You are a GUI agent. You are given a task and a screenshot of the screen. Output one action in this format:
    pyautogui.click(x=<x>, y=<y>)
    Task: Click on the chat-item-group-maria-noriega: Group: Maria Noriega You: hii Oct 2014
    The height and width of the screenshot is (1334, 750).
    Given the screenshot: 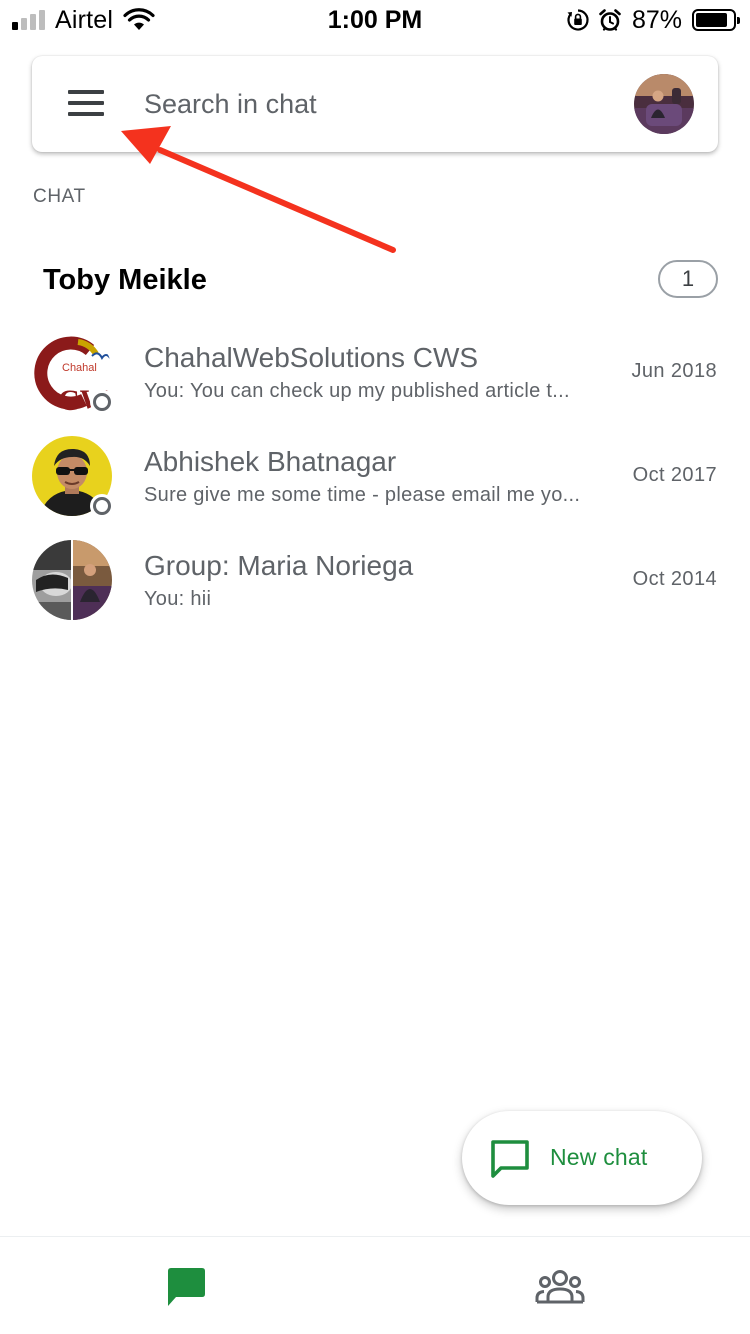 What is the action you would take?
    pyautogui.click(x=375, y=576)
    